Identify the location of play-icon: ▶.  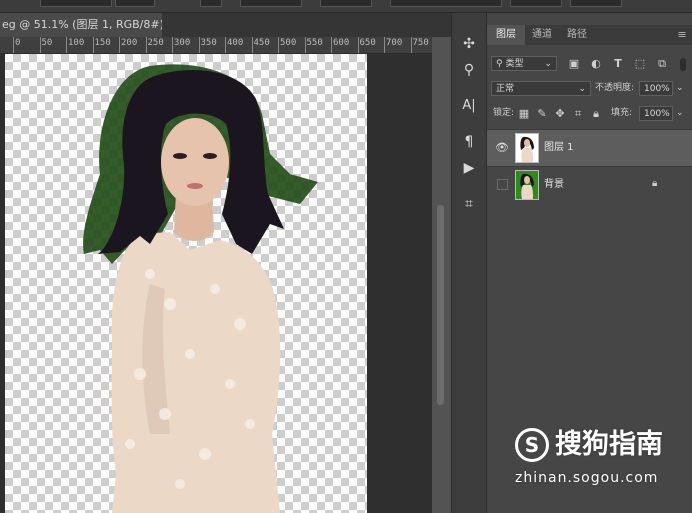
(469, 168).